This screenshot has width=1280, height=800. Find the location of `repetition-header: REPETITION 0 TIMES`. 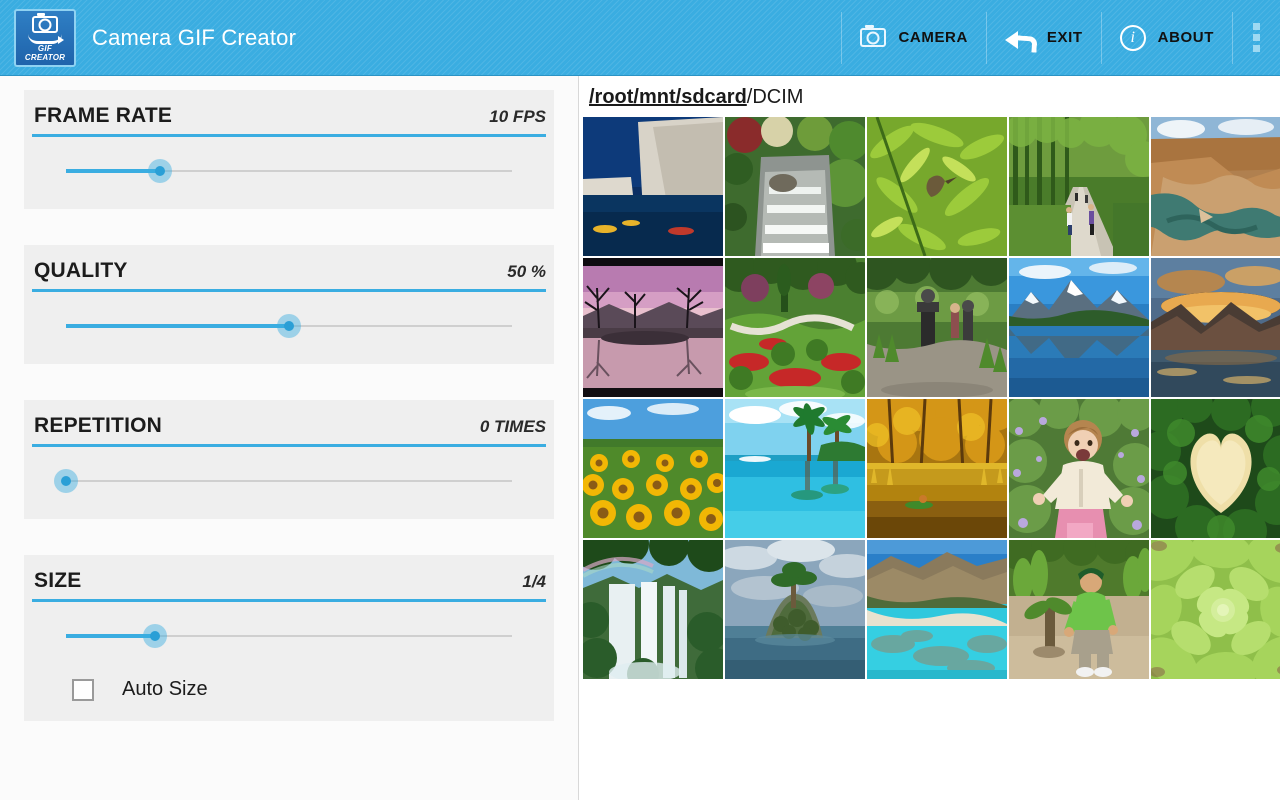

repetition-header: REPETITION 0 TIMES is located at coordinates (289, 426).